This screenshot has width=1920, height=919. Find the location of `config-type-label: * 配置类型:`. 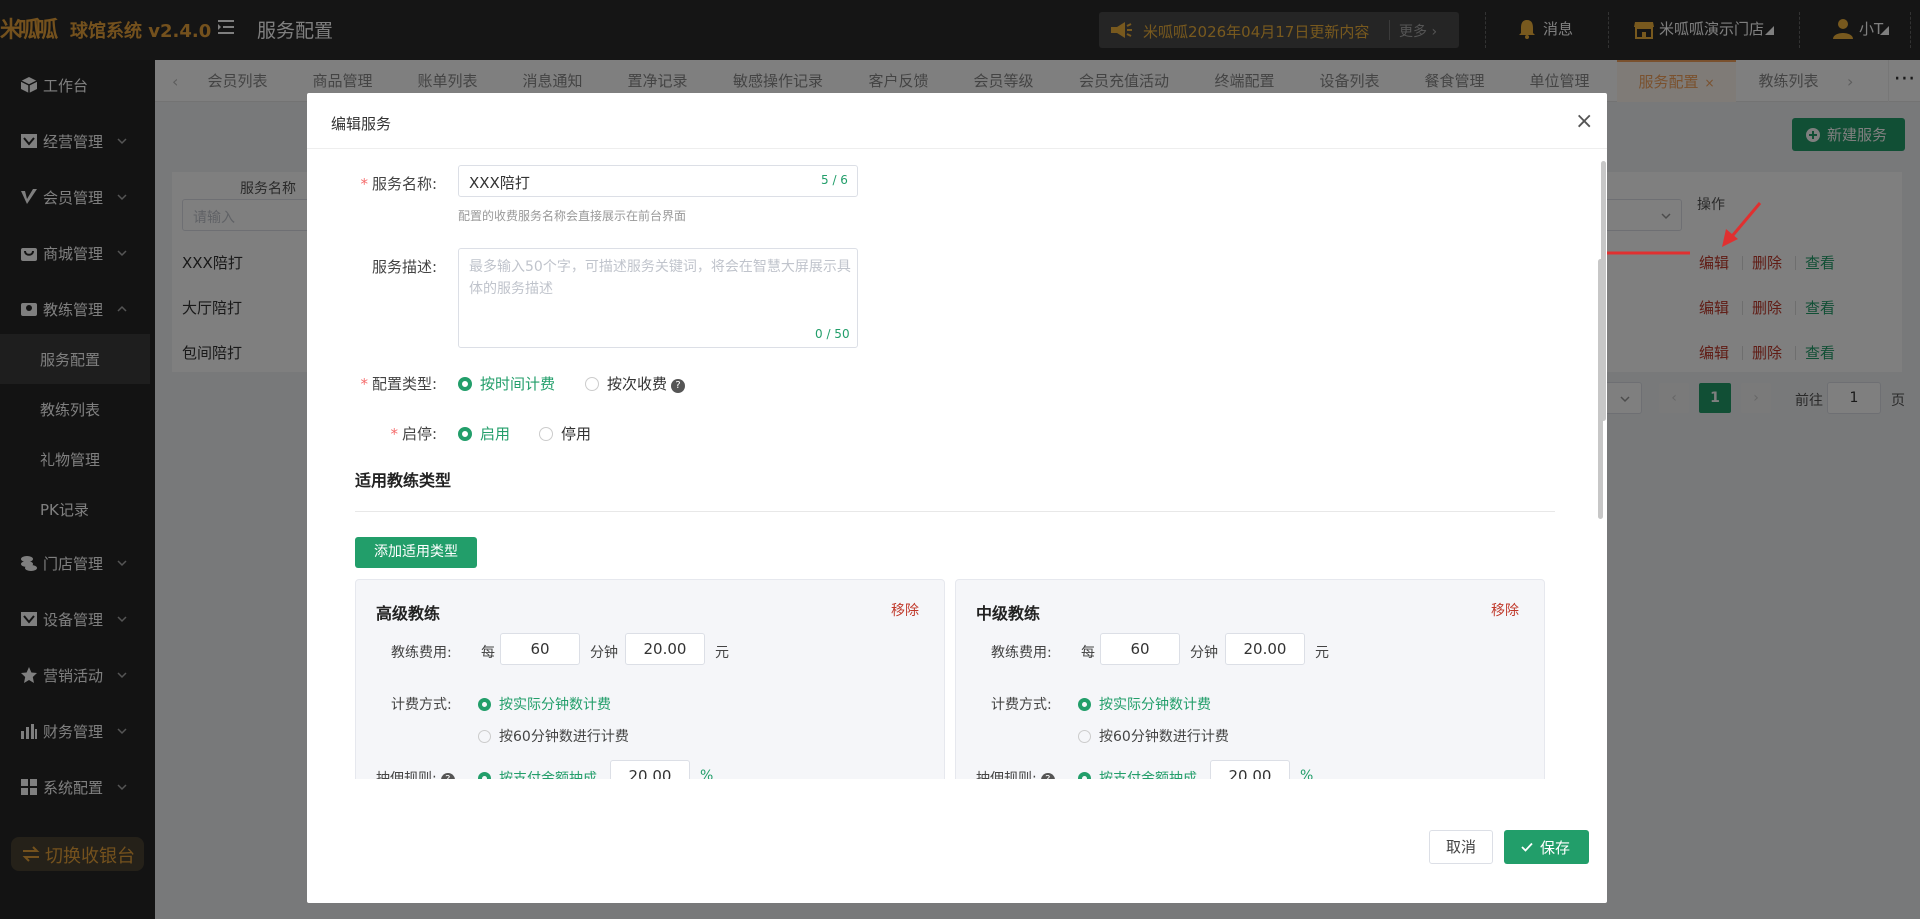

config-type-label: * 配置类型: is located at coordinates (398, 384).